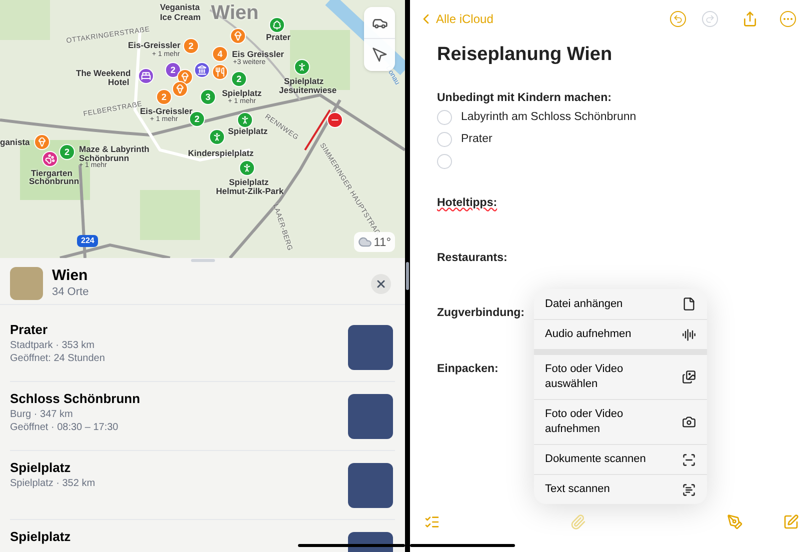 The image size is (800, 552). Describe the element at coordinates (578, 522) in the screenshot. I see `attachment-button` at that location.